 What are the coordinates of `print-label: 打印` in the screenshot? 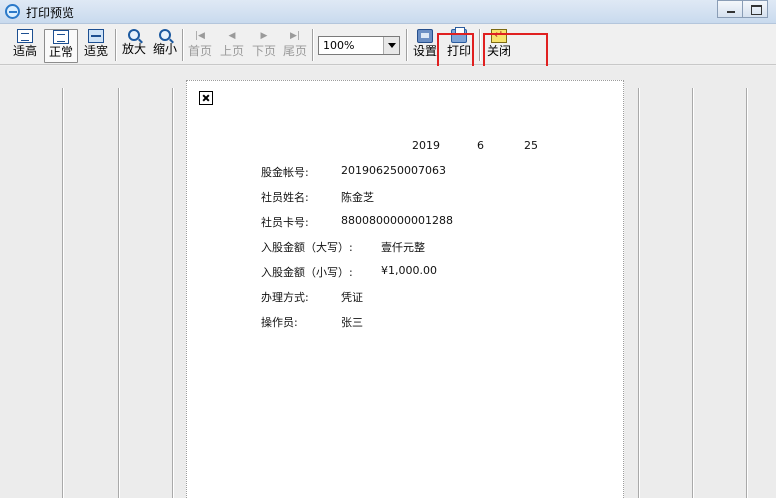 It's located at (458, 51).